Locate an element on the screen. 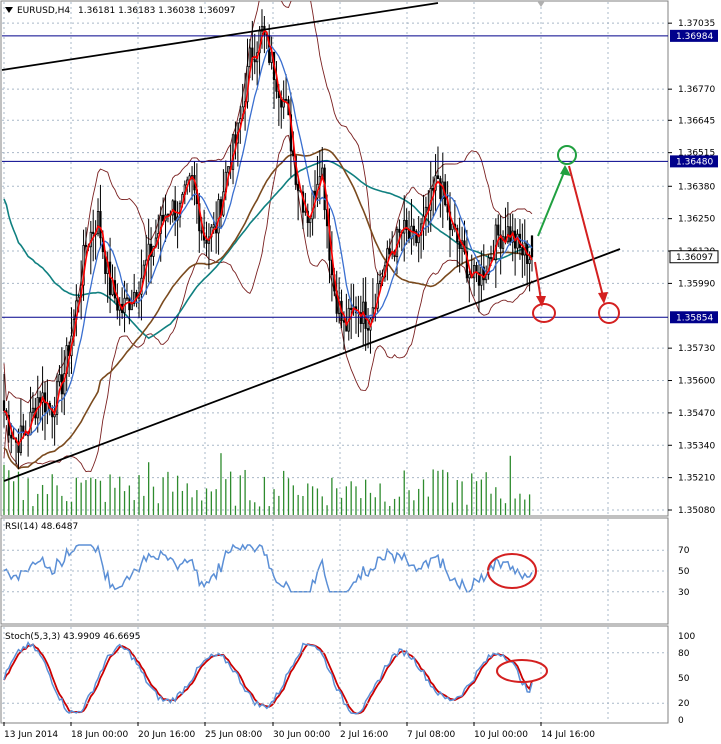 The image size is (721, 744). price-tick-label: 1.36645 is located at coordinates (696, 121).